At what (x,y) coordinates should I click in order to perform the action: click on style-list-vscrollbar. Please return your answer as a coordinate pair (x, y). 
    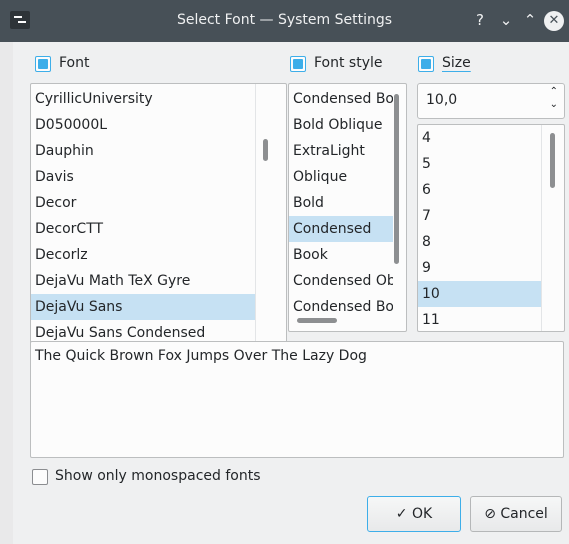
    Looking at the image, I should click on (396, 179).